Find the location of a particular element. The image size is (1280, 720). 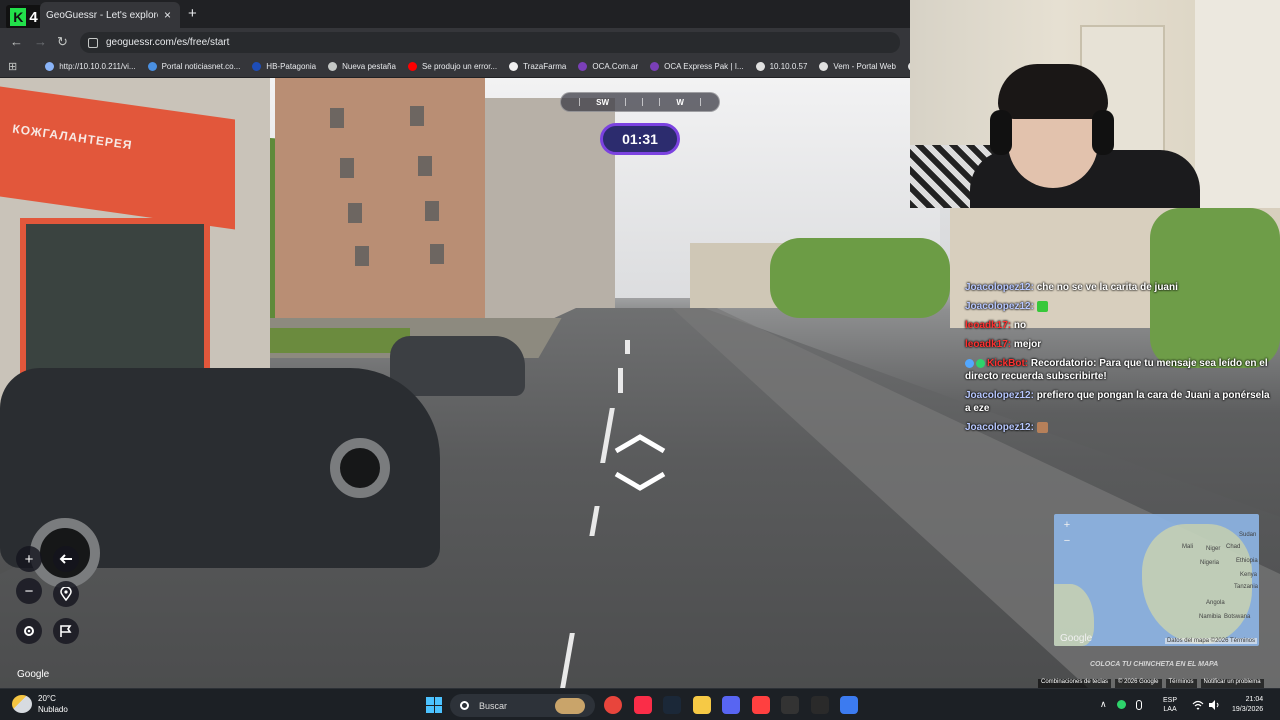

round-timer: 01:31 is located at coordinates (640, 139).